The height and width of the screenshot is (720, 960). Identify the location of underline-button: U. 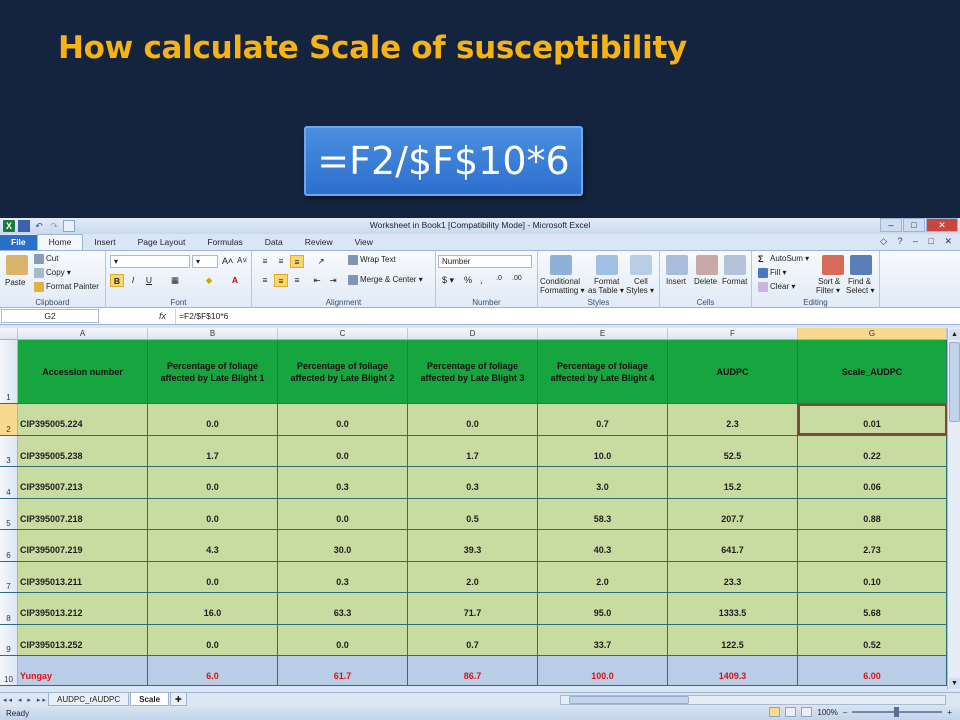
(149, 280).